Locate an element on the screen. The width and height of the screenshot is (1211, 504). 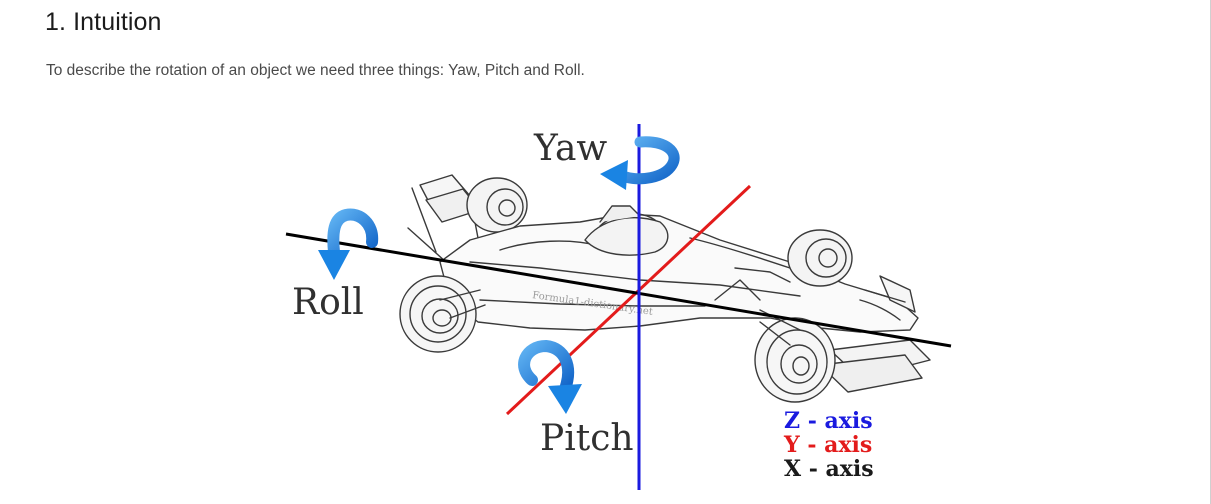
front-left-wheel is located at coordinates (820, 258).